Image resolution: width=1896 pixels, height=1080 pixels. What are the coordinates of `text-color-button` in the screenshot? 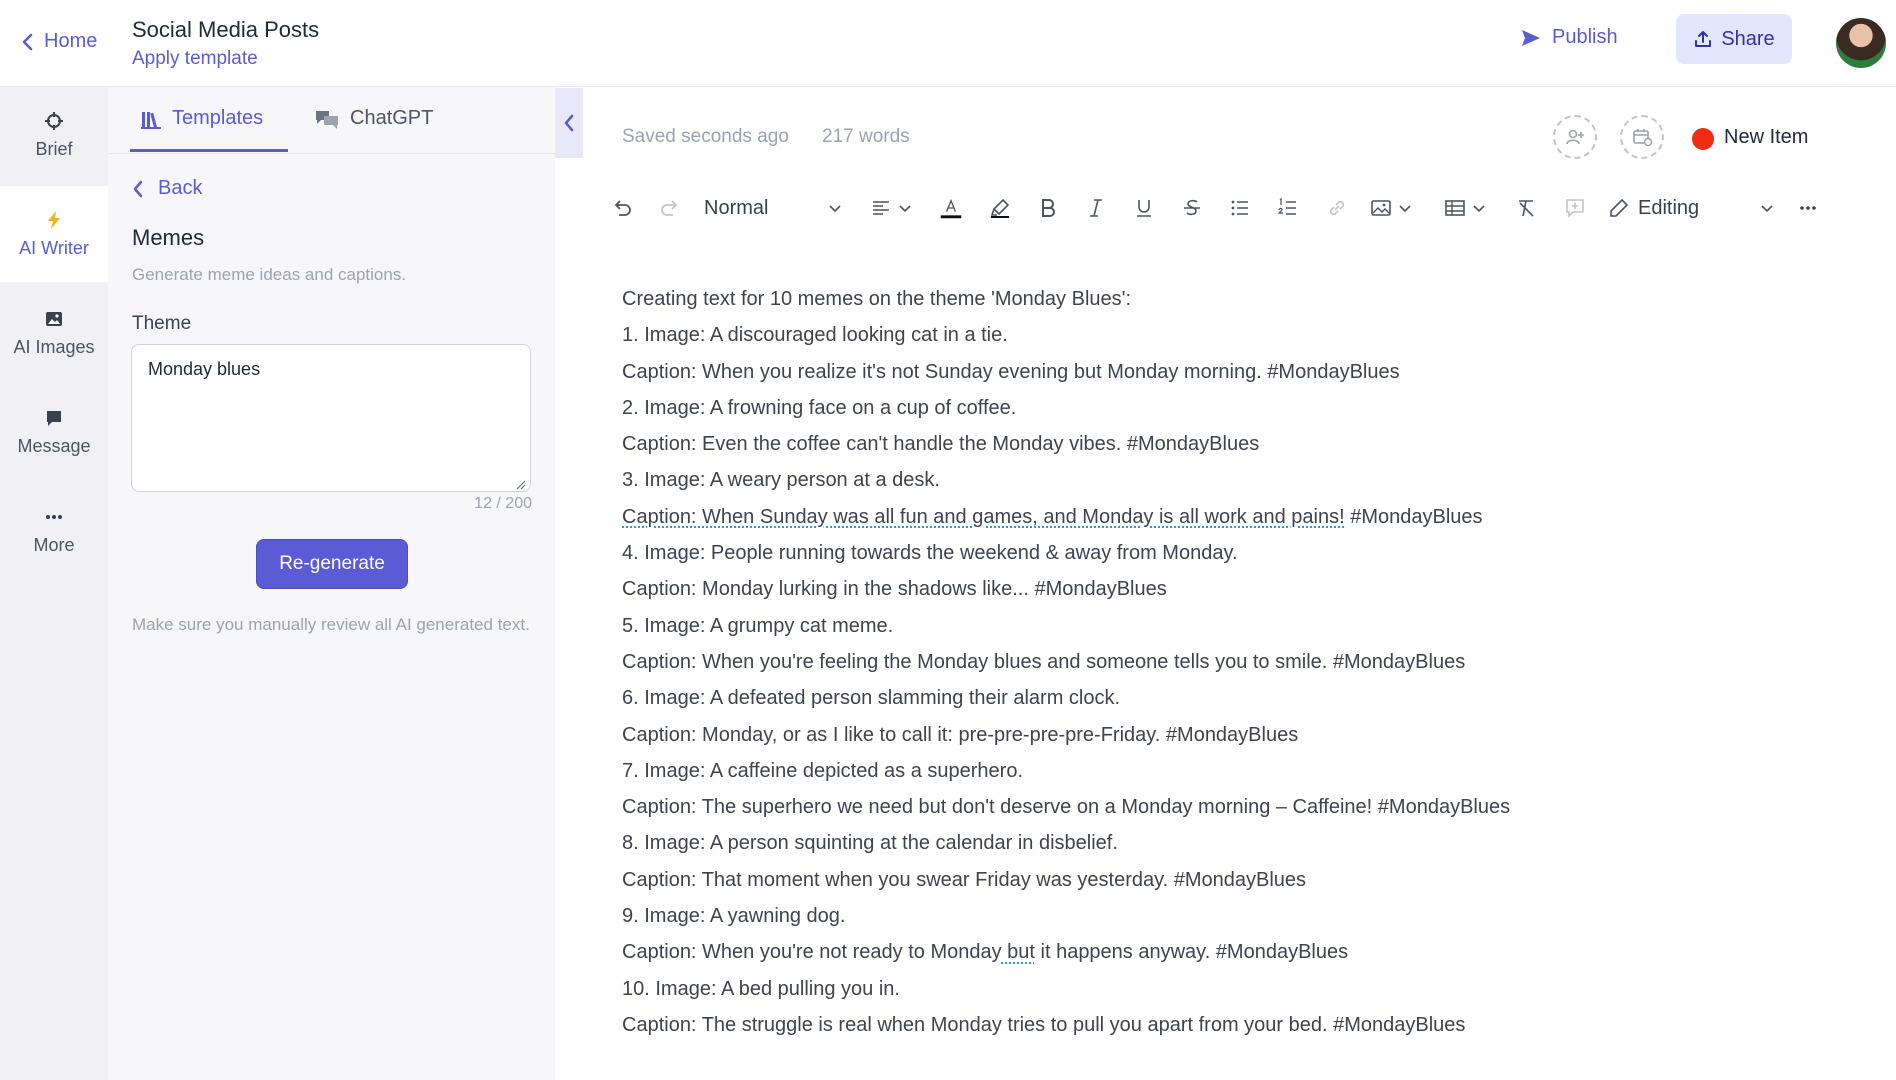 It's located at (951, 208).